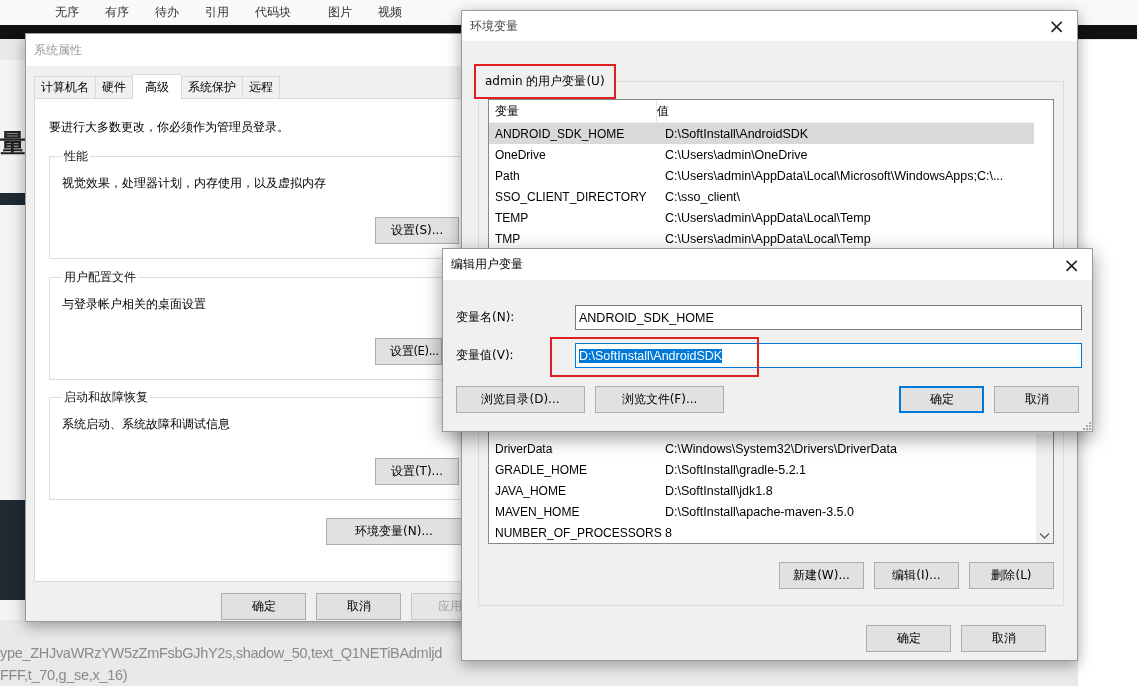  What do you see at coordinates (100, 277) in the screenshot?
I see `group-title: 用户配置文件` at bounding box center [100, 277].